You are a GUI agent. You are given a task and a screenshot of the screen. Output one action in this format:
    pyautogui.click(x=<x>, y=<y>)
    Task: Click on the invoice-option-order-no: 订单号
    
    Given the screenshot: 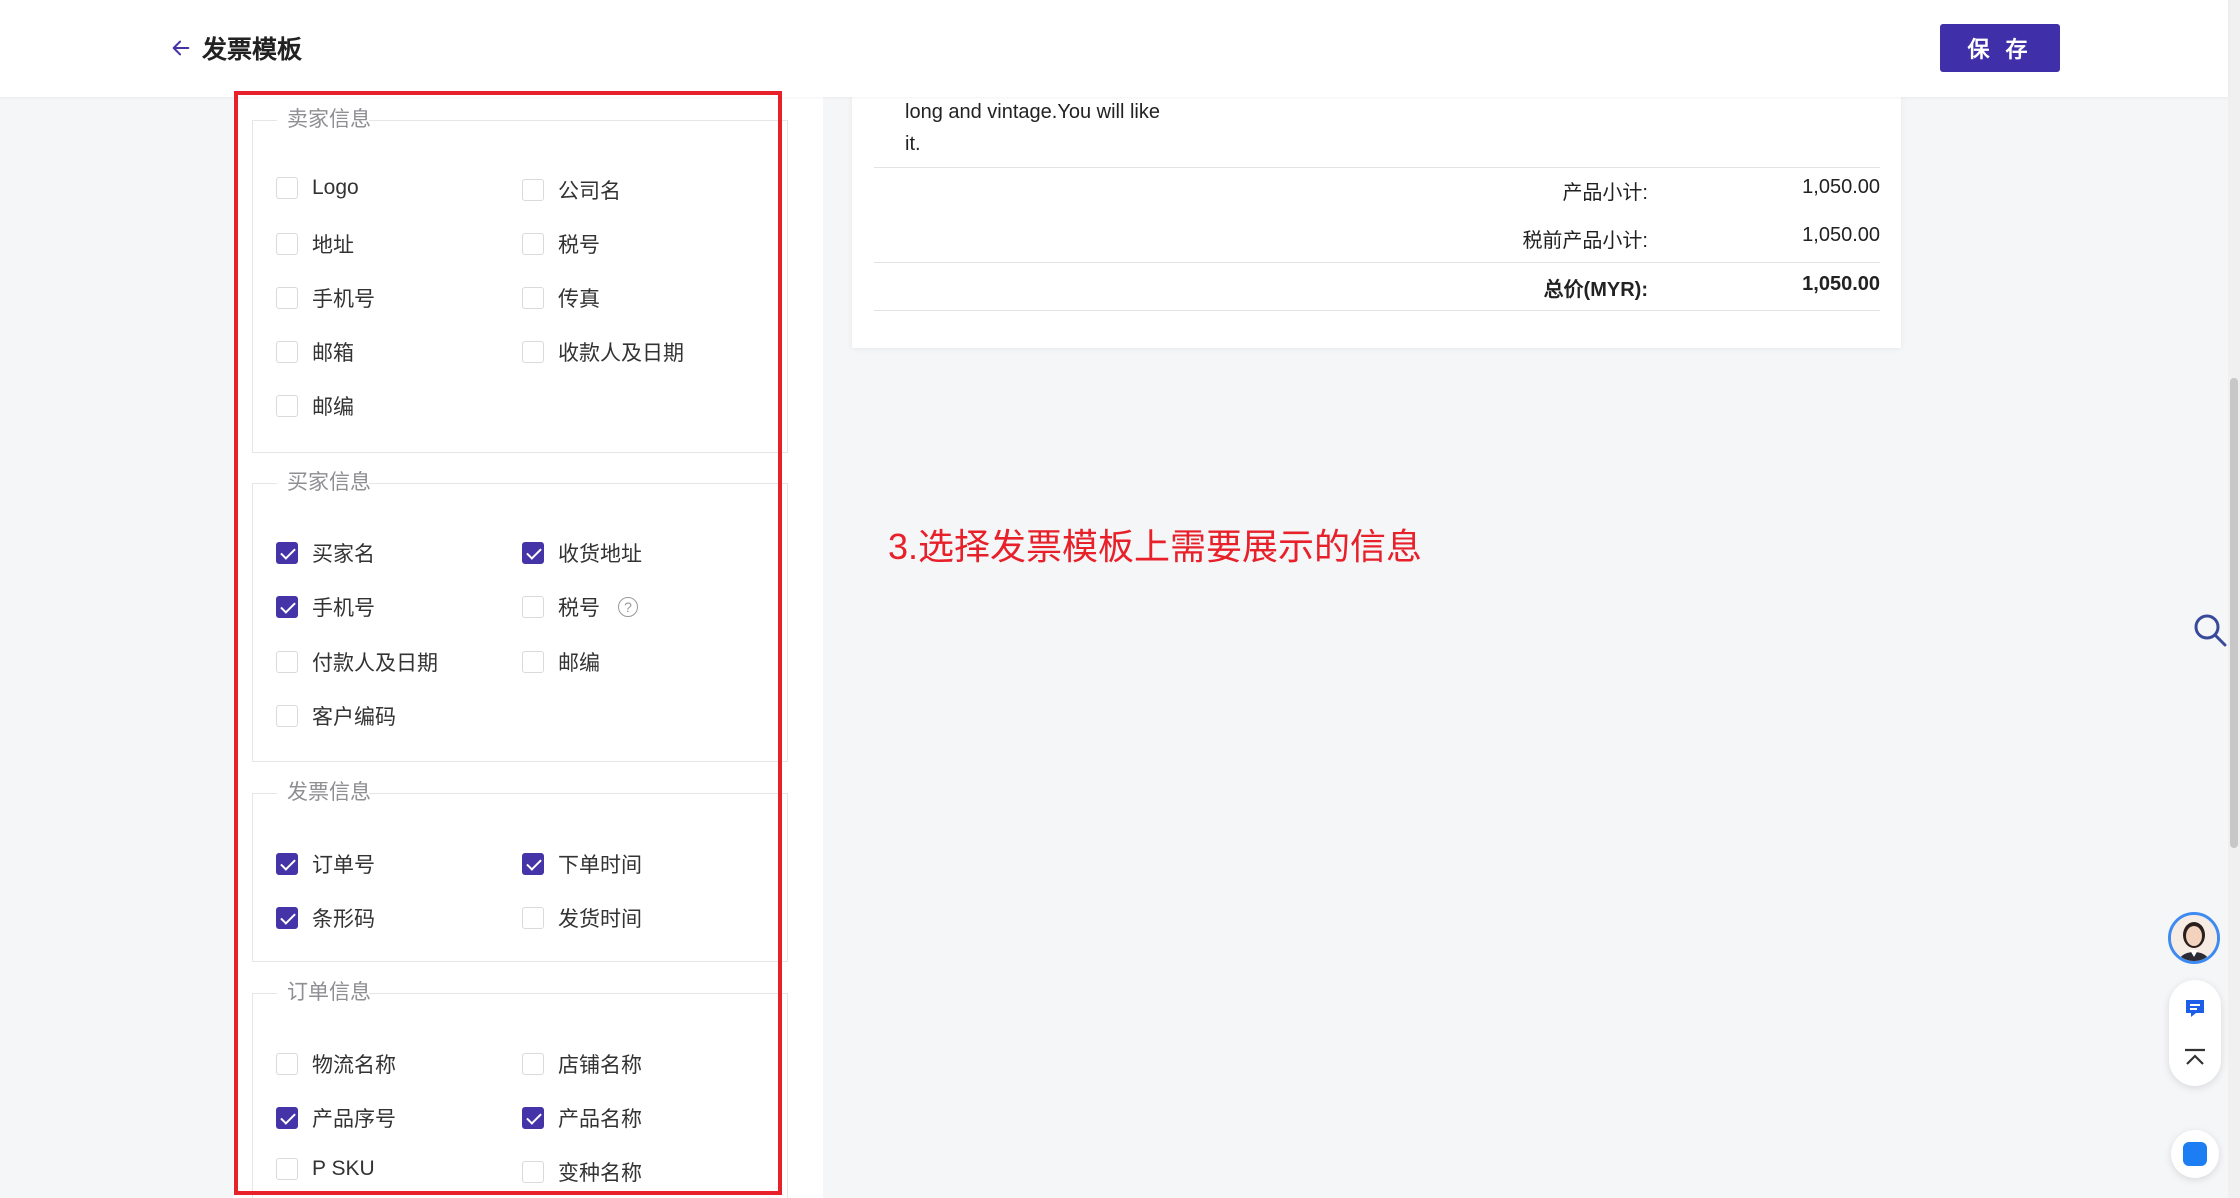 What is the action you would take?
    pyautogui.click(x=325, y=864)
    